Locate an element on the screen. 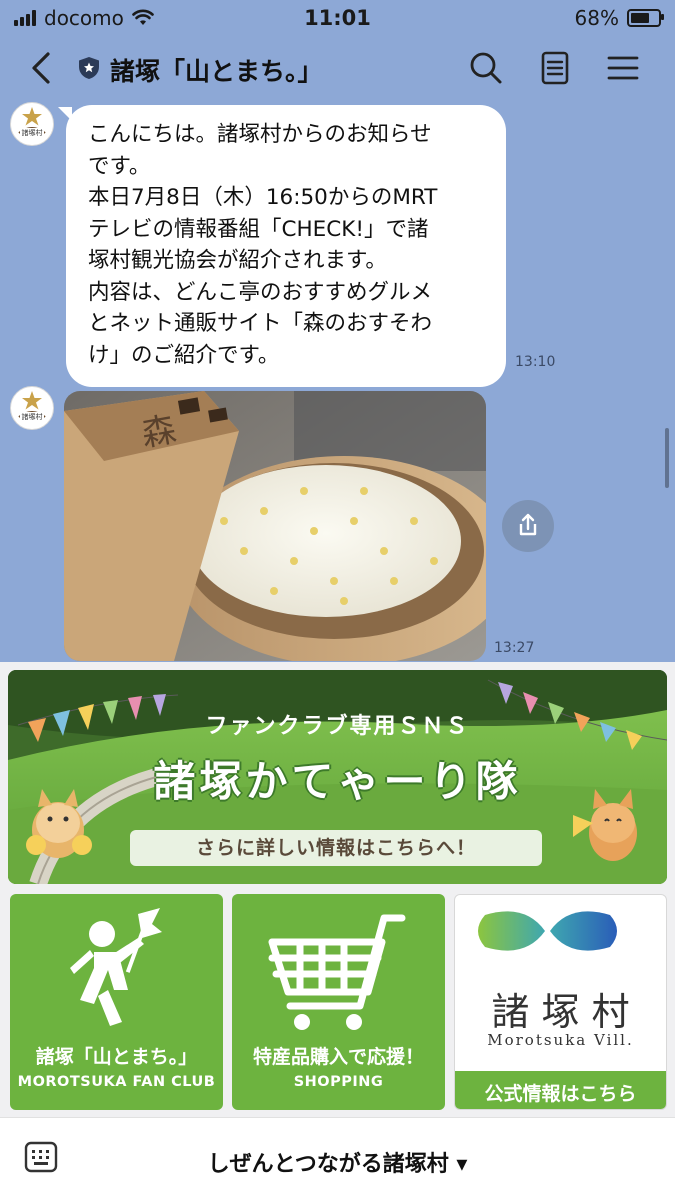 This screenshot has width=675, height=1201. battery-percent: 68% is located at coordinates (596, 18).